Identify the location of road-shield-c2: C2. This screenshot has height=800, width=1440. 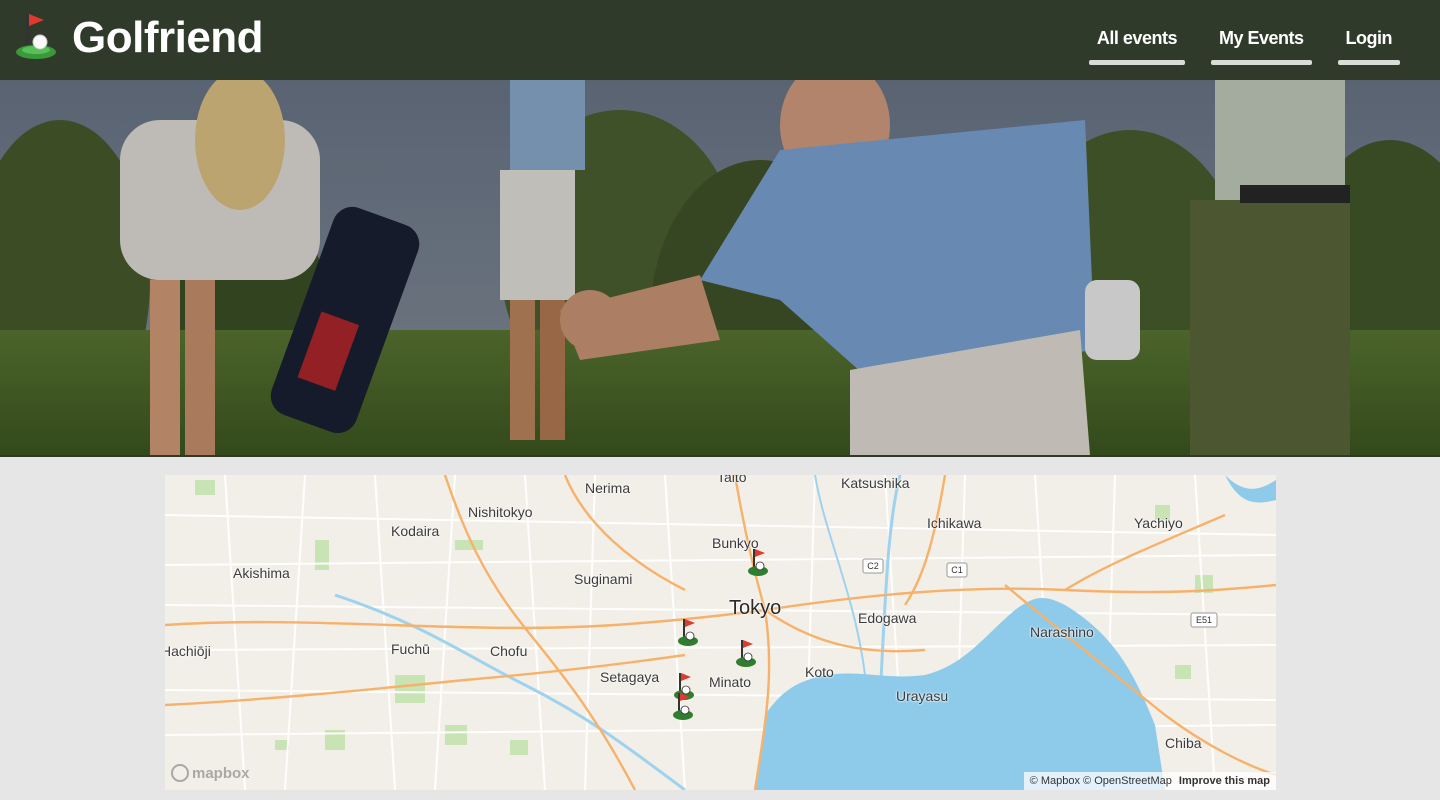
(873, 566).